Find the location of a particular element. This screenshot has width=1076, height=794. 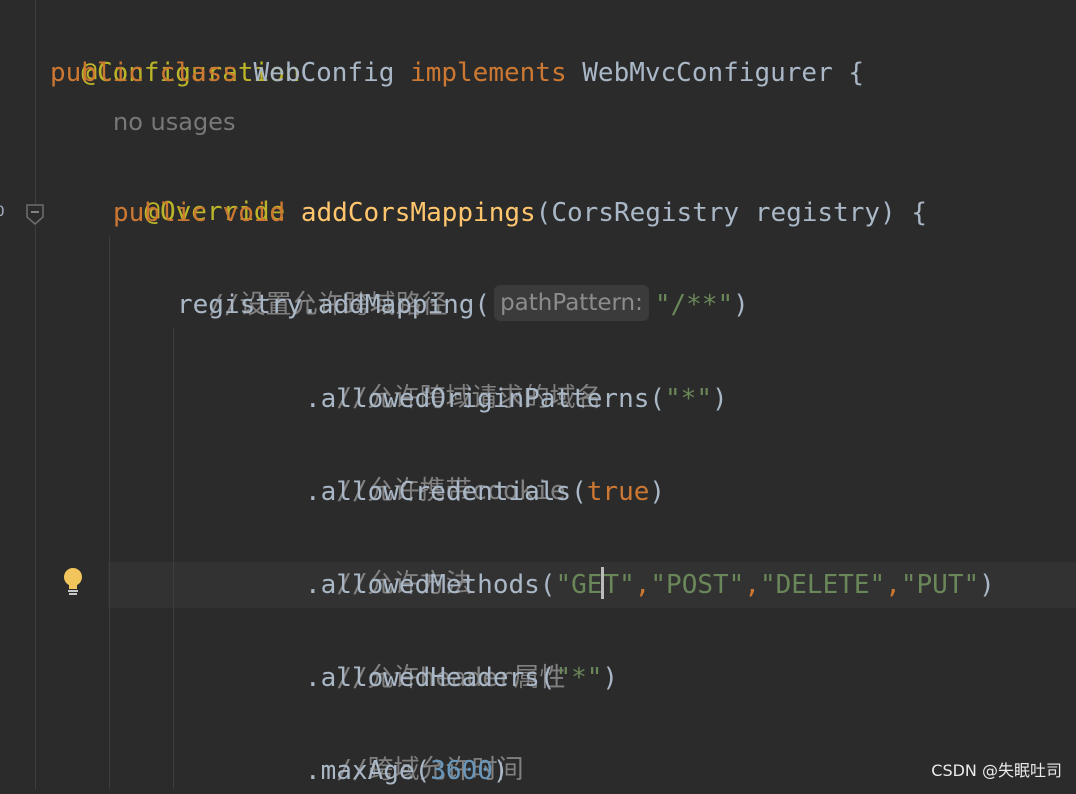

code-line-6: registry.addMapping(pathPattern: "/**") is located at coordinates (463, 305).